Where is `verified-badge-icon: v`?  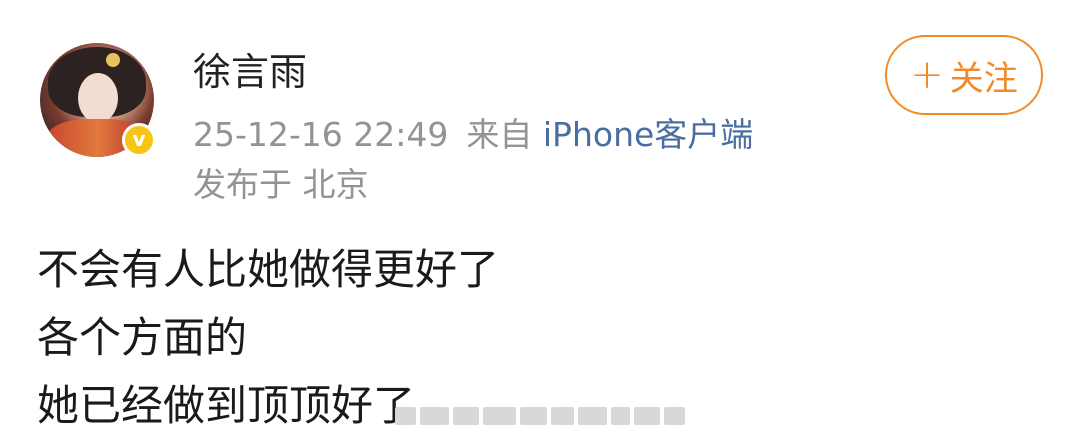
verified-badge-icon: v is located at coordinates (139, 140).